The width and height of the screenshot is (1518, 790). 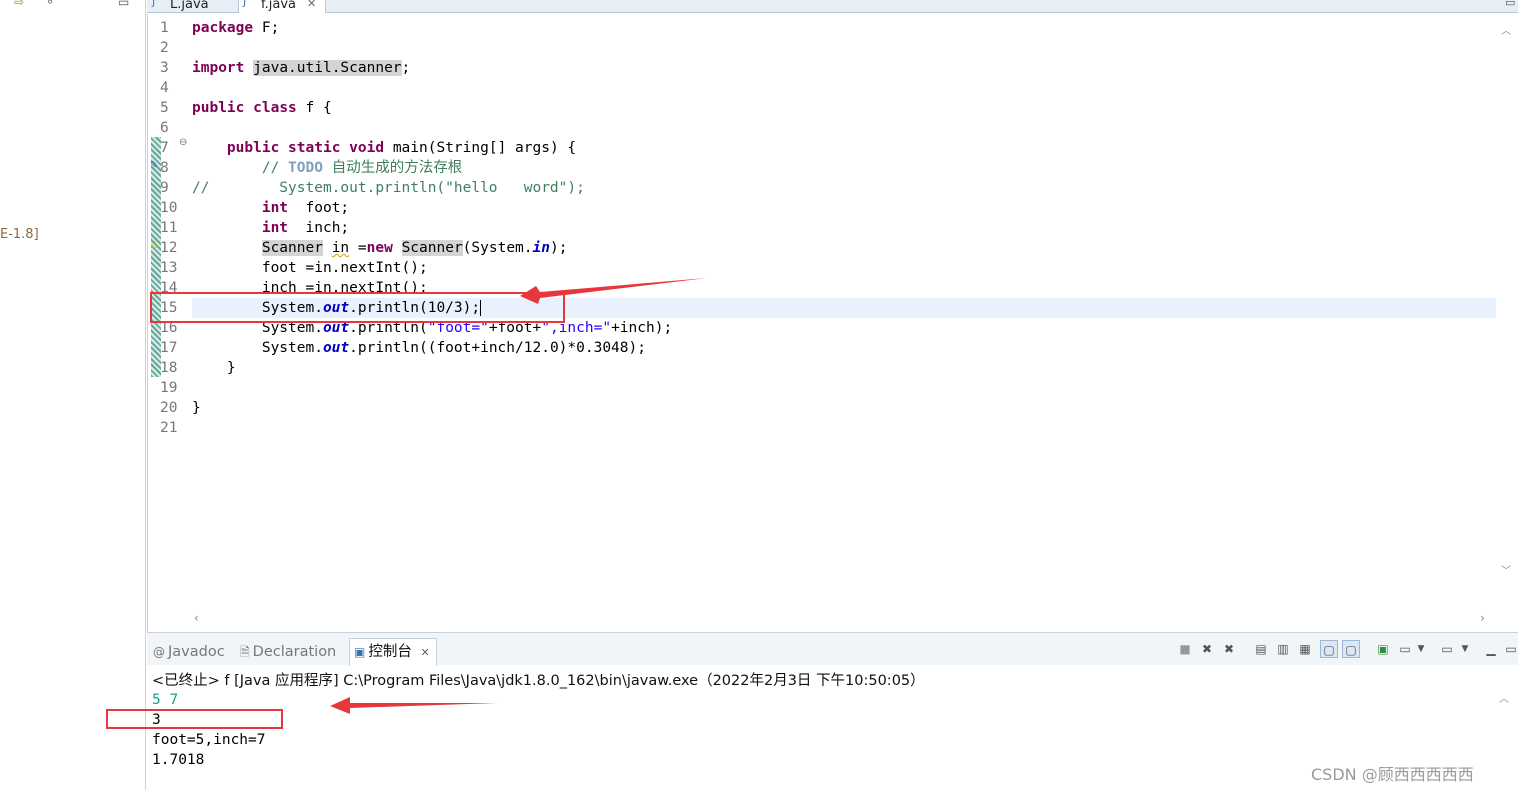 What do you see at coordinates (1507, 312) in the screenshot?
I see `editor-vertical-scrollbar: ︿ ﹀` at bounding box center [1507, 312].